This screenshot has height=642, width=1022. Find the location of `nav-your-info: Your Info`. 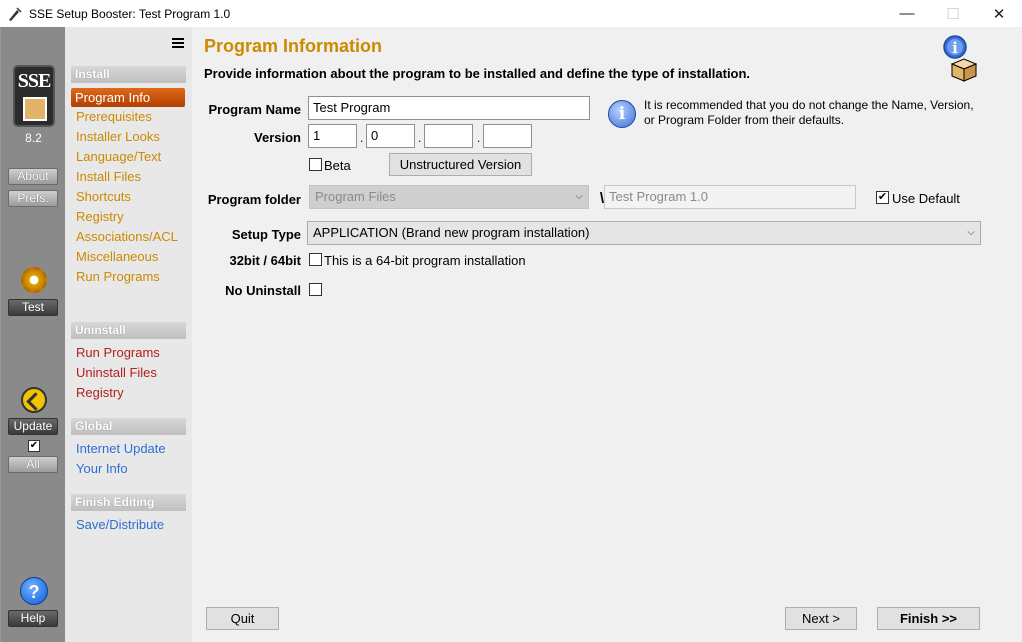

nav-your-info: Your Info is located at coordinates (102, 469).